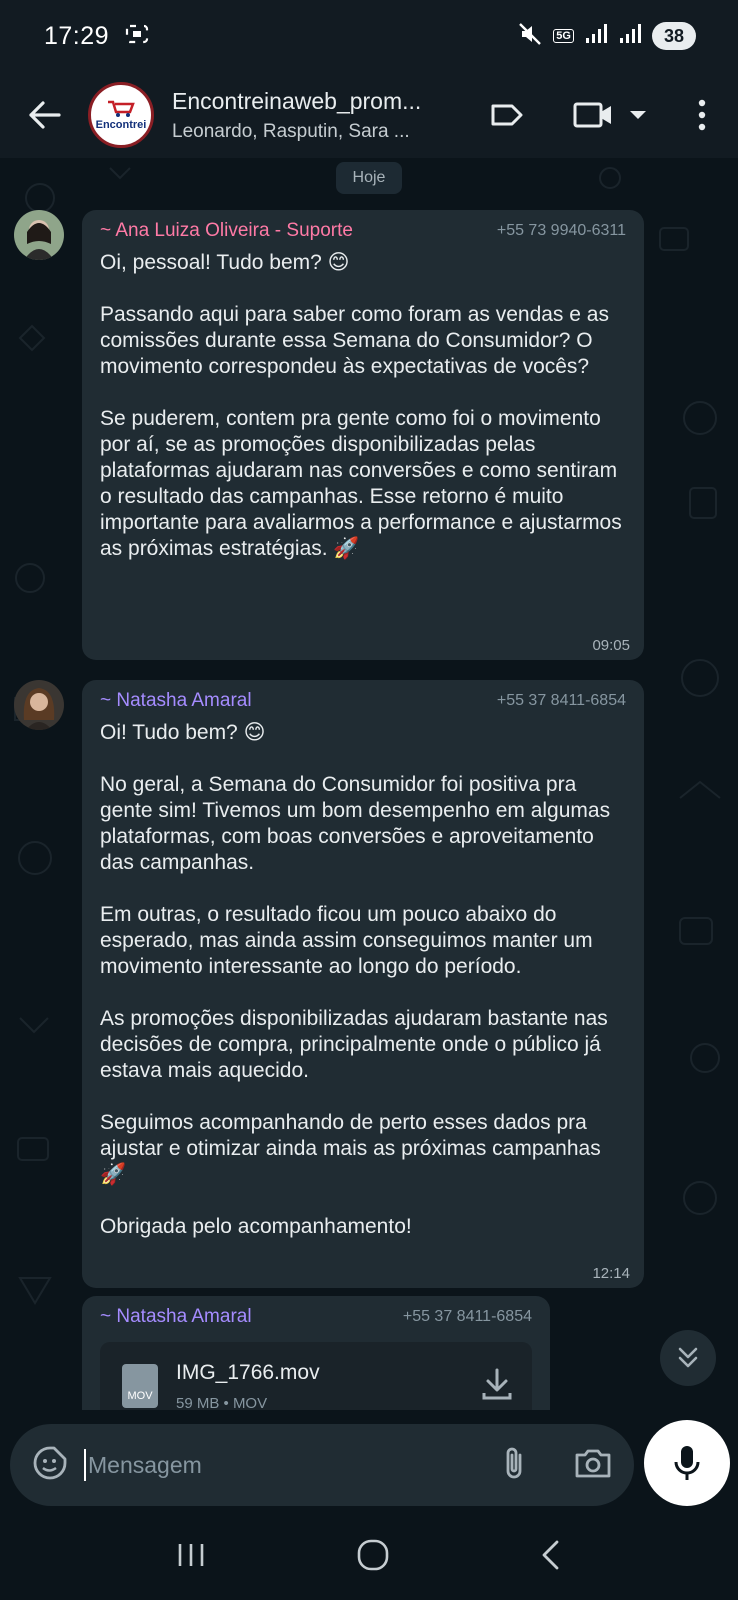 This screenshot has width=738, height=1600. Describe the element at coordinates (611, 1273) in the screenshot. I see `message-time: 12:14` at that location.